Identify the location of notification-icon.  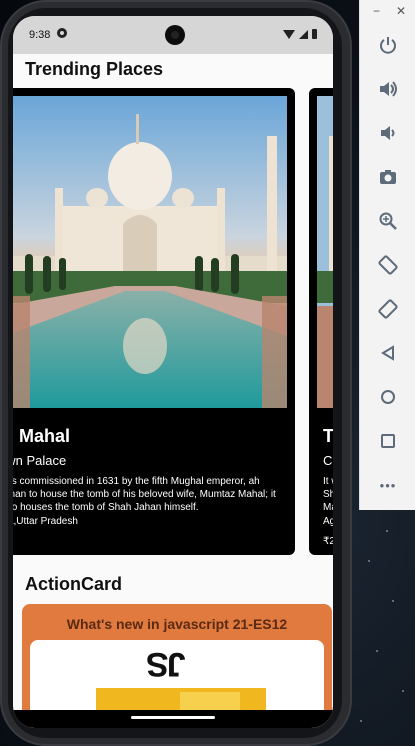
(62, 33).